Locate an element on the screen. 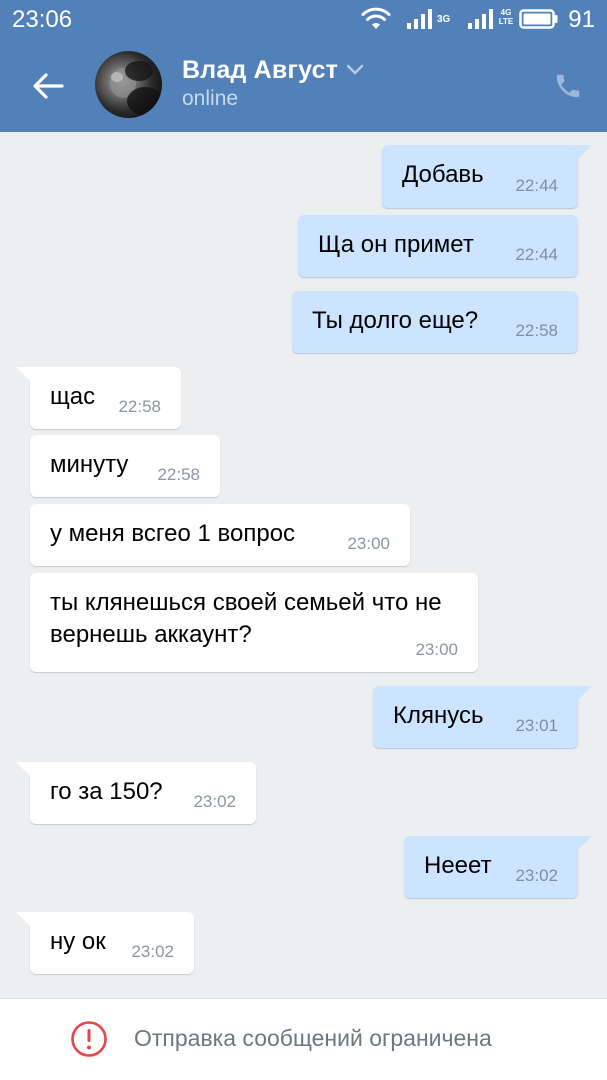 The width and height of the screenshot is (607, 1080). message-text: щас is located at coordinates (73, 396).